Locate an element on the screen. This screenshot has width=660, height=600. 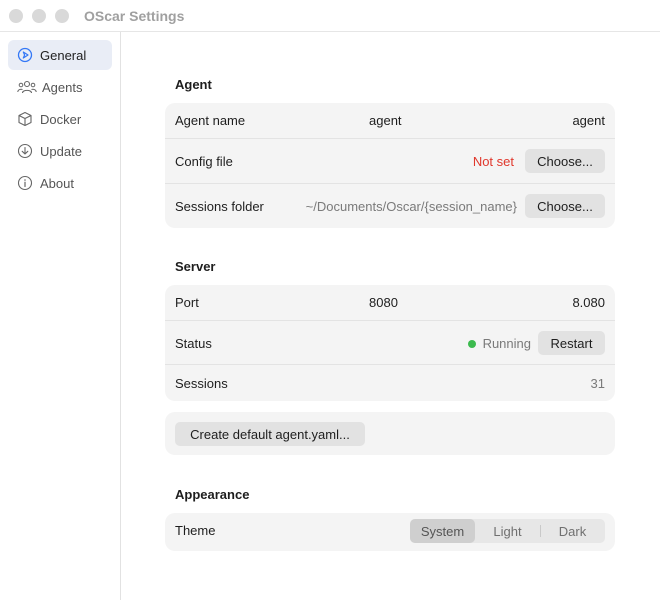
sidebar-item-label: About is located at coordinates (57, 183).